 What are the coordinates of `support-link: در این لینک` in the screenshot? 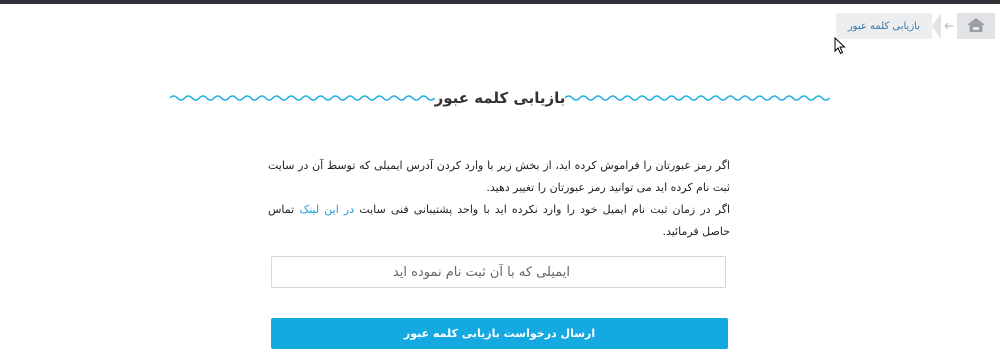 It's located at (326, 209).